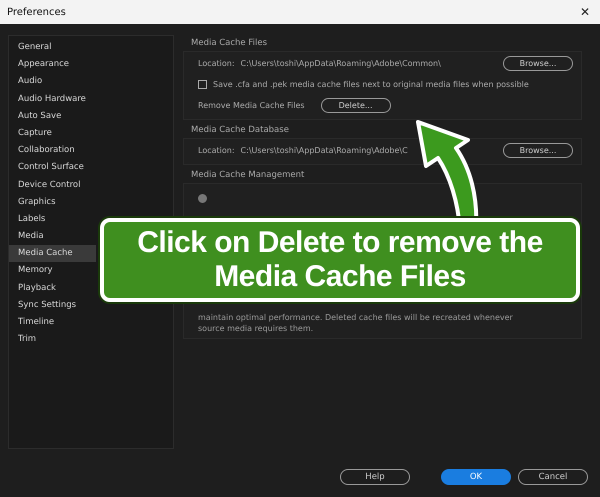 The height and width of the screenshot is (497, 600). Describe the element at coordinates (52, 133) in the screenshot. I see `sidebar-item: Capture` at that location.